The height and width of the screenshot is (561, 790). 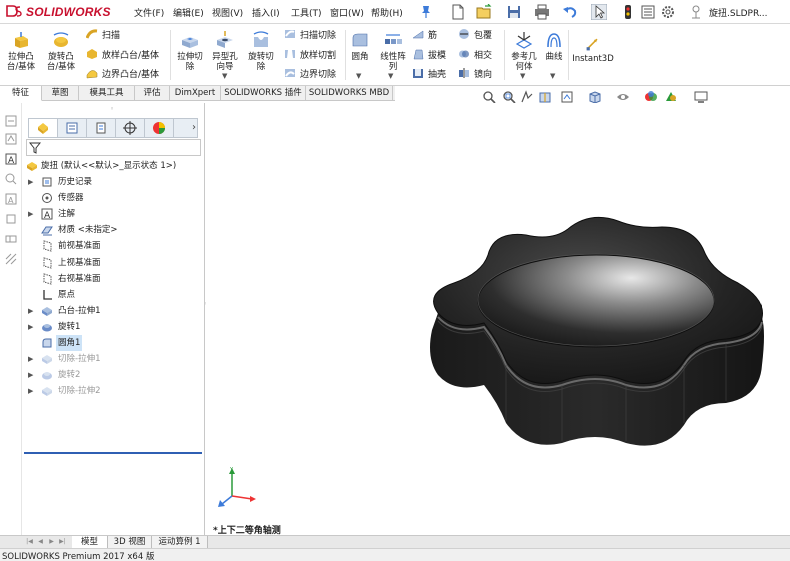 What do you see at coordinates (475, 35) in the screenshot?
I see `wrap-button: 包覆` at bounding box center [475, 35].